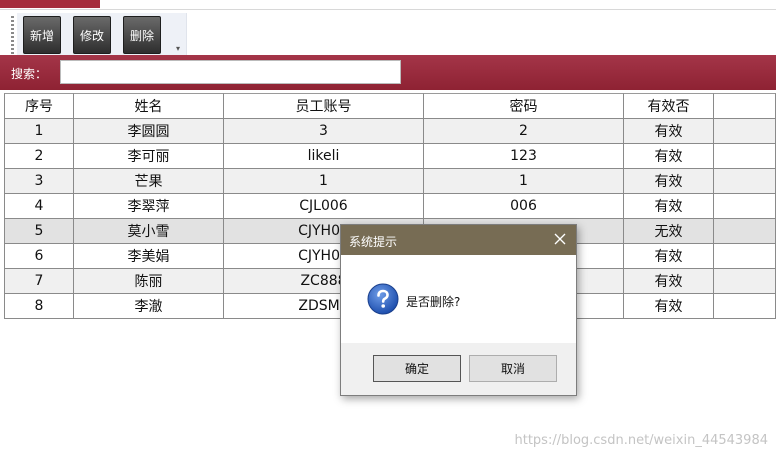  What do you see at coordinates (524, 181) in the screenshot?
I see `cell-password: 1` at bounding box center [524, 181].